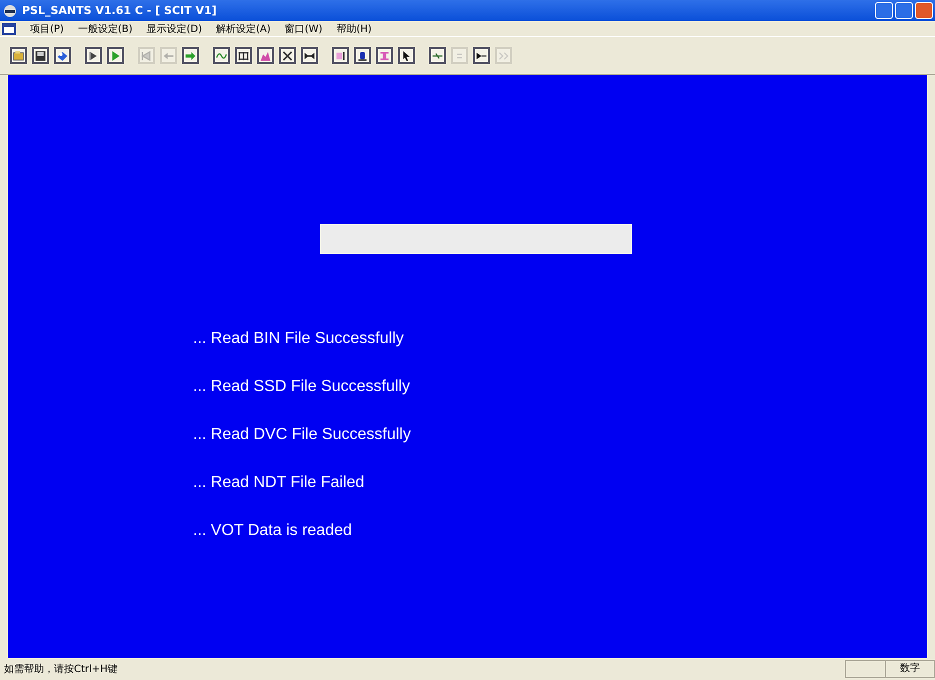 The height and width of the screenshot is (680, 935). I want to click on status-panel, so click(865, 669).